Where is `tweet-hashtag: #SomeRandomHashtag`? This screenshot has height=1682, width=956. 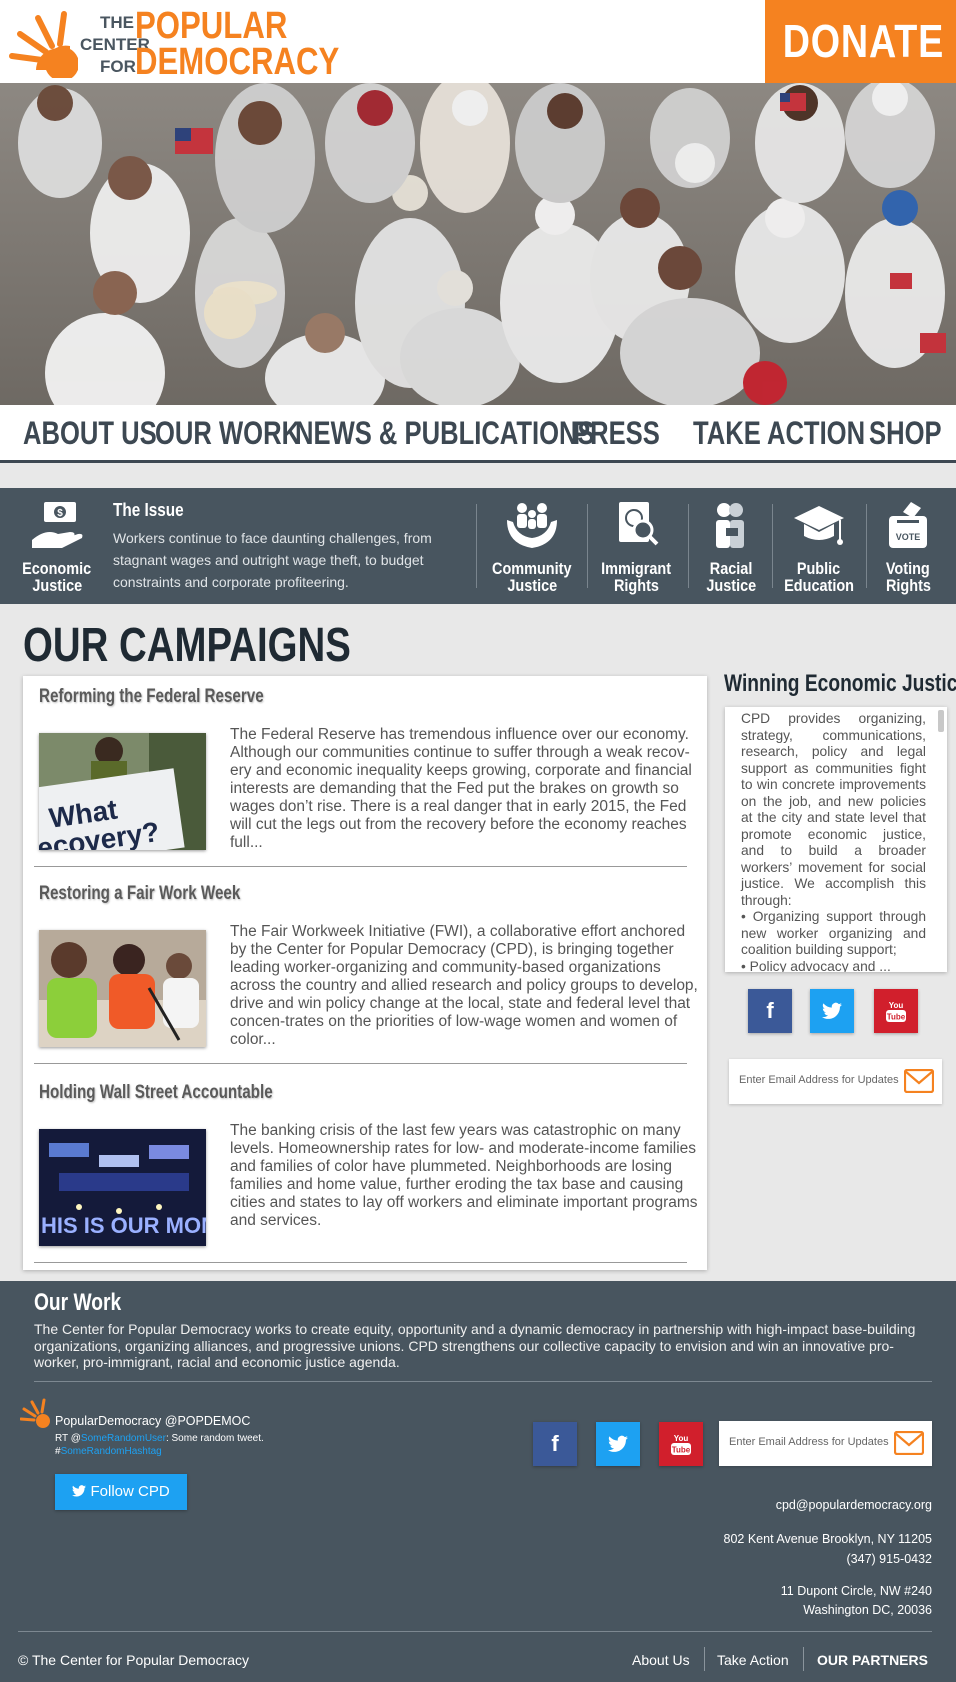 tweet-hashtag: #SomeRandomHashtag is located at coordinates (108, 1451).